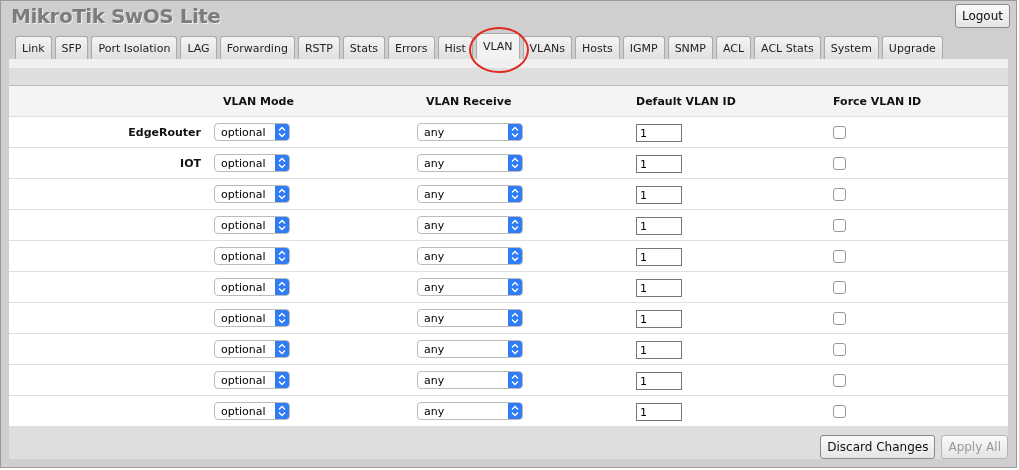 The image size is (1019, 470). What do you see at coordinates (643, 47) in the screenshot?
I see `tab: IGMP` at bounding box center [643, 47].